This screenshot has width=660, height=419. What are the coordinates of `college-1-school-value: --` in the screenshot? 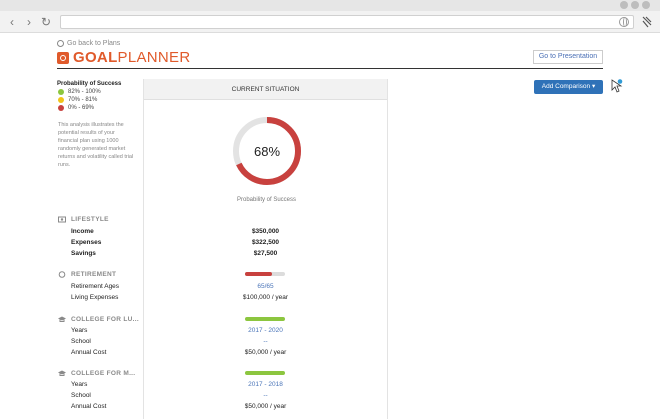 It's located at (265, 341).